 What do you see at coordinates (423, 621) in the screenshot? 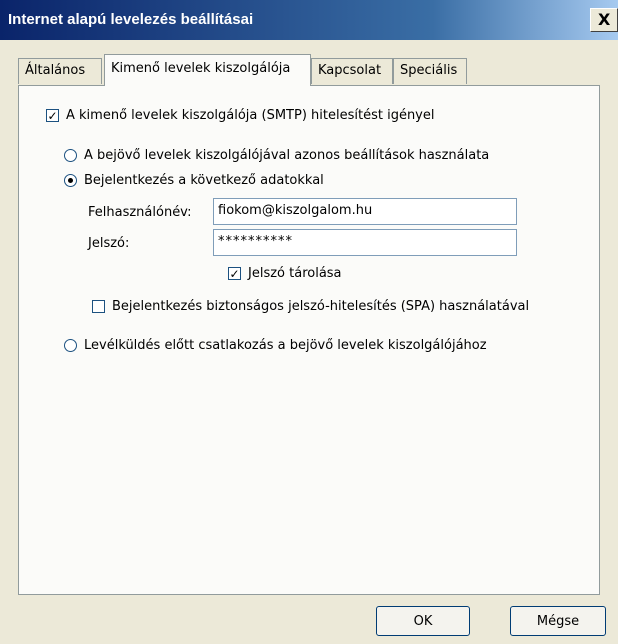
I see `ok-button: OK` at bounding box center [423, 621].